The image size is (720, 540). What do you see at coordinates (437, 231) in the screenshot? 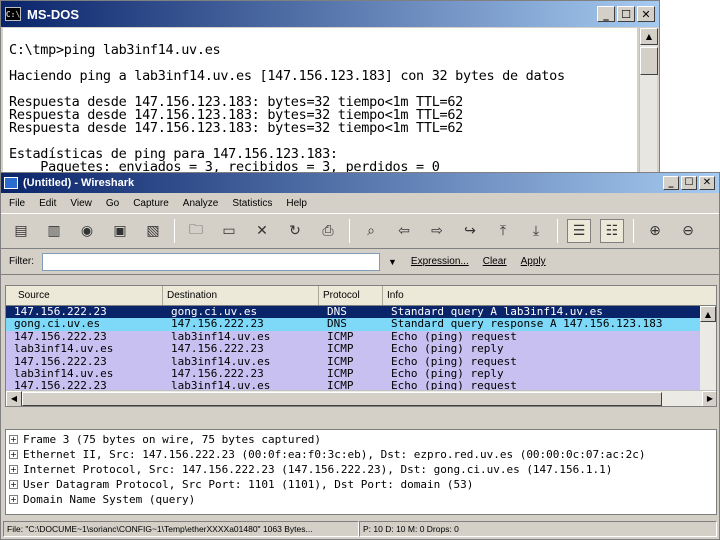
I see `forward-icon: ⇨` at bounding box center [437, 231].